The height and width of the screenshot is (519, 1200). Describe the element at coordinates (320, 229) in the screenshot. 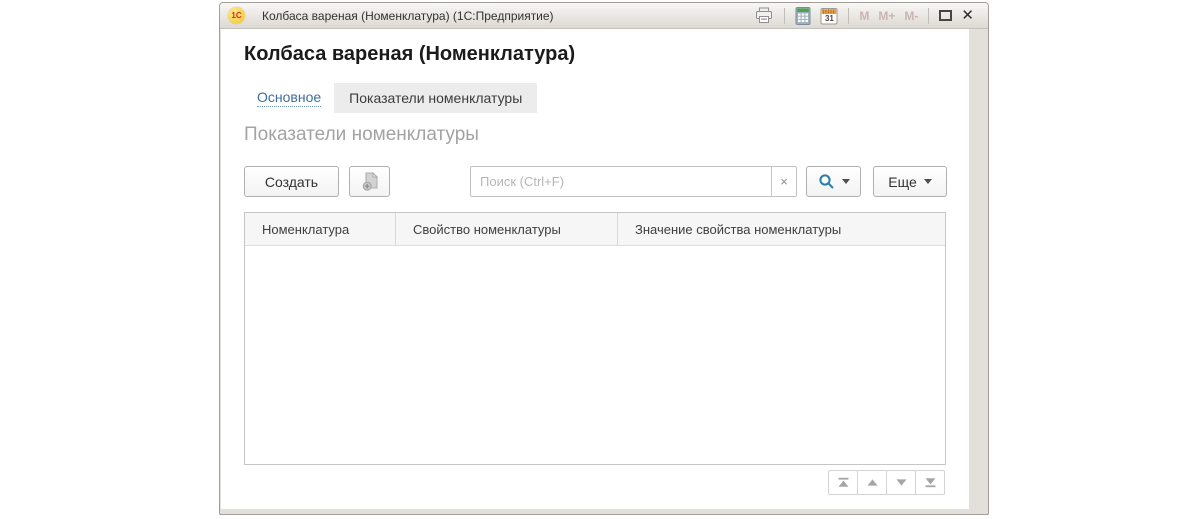

I see `column-header-nomenclature: Номенклатура` at that location.